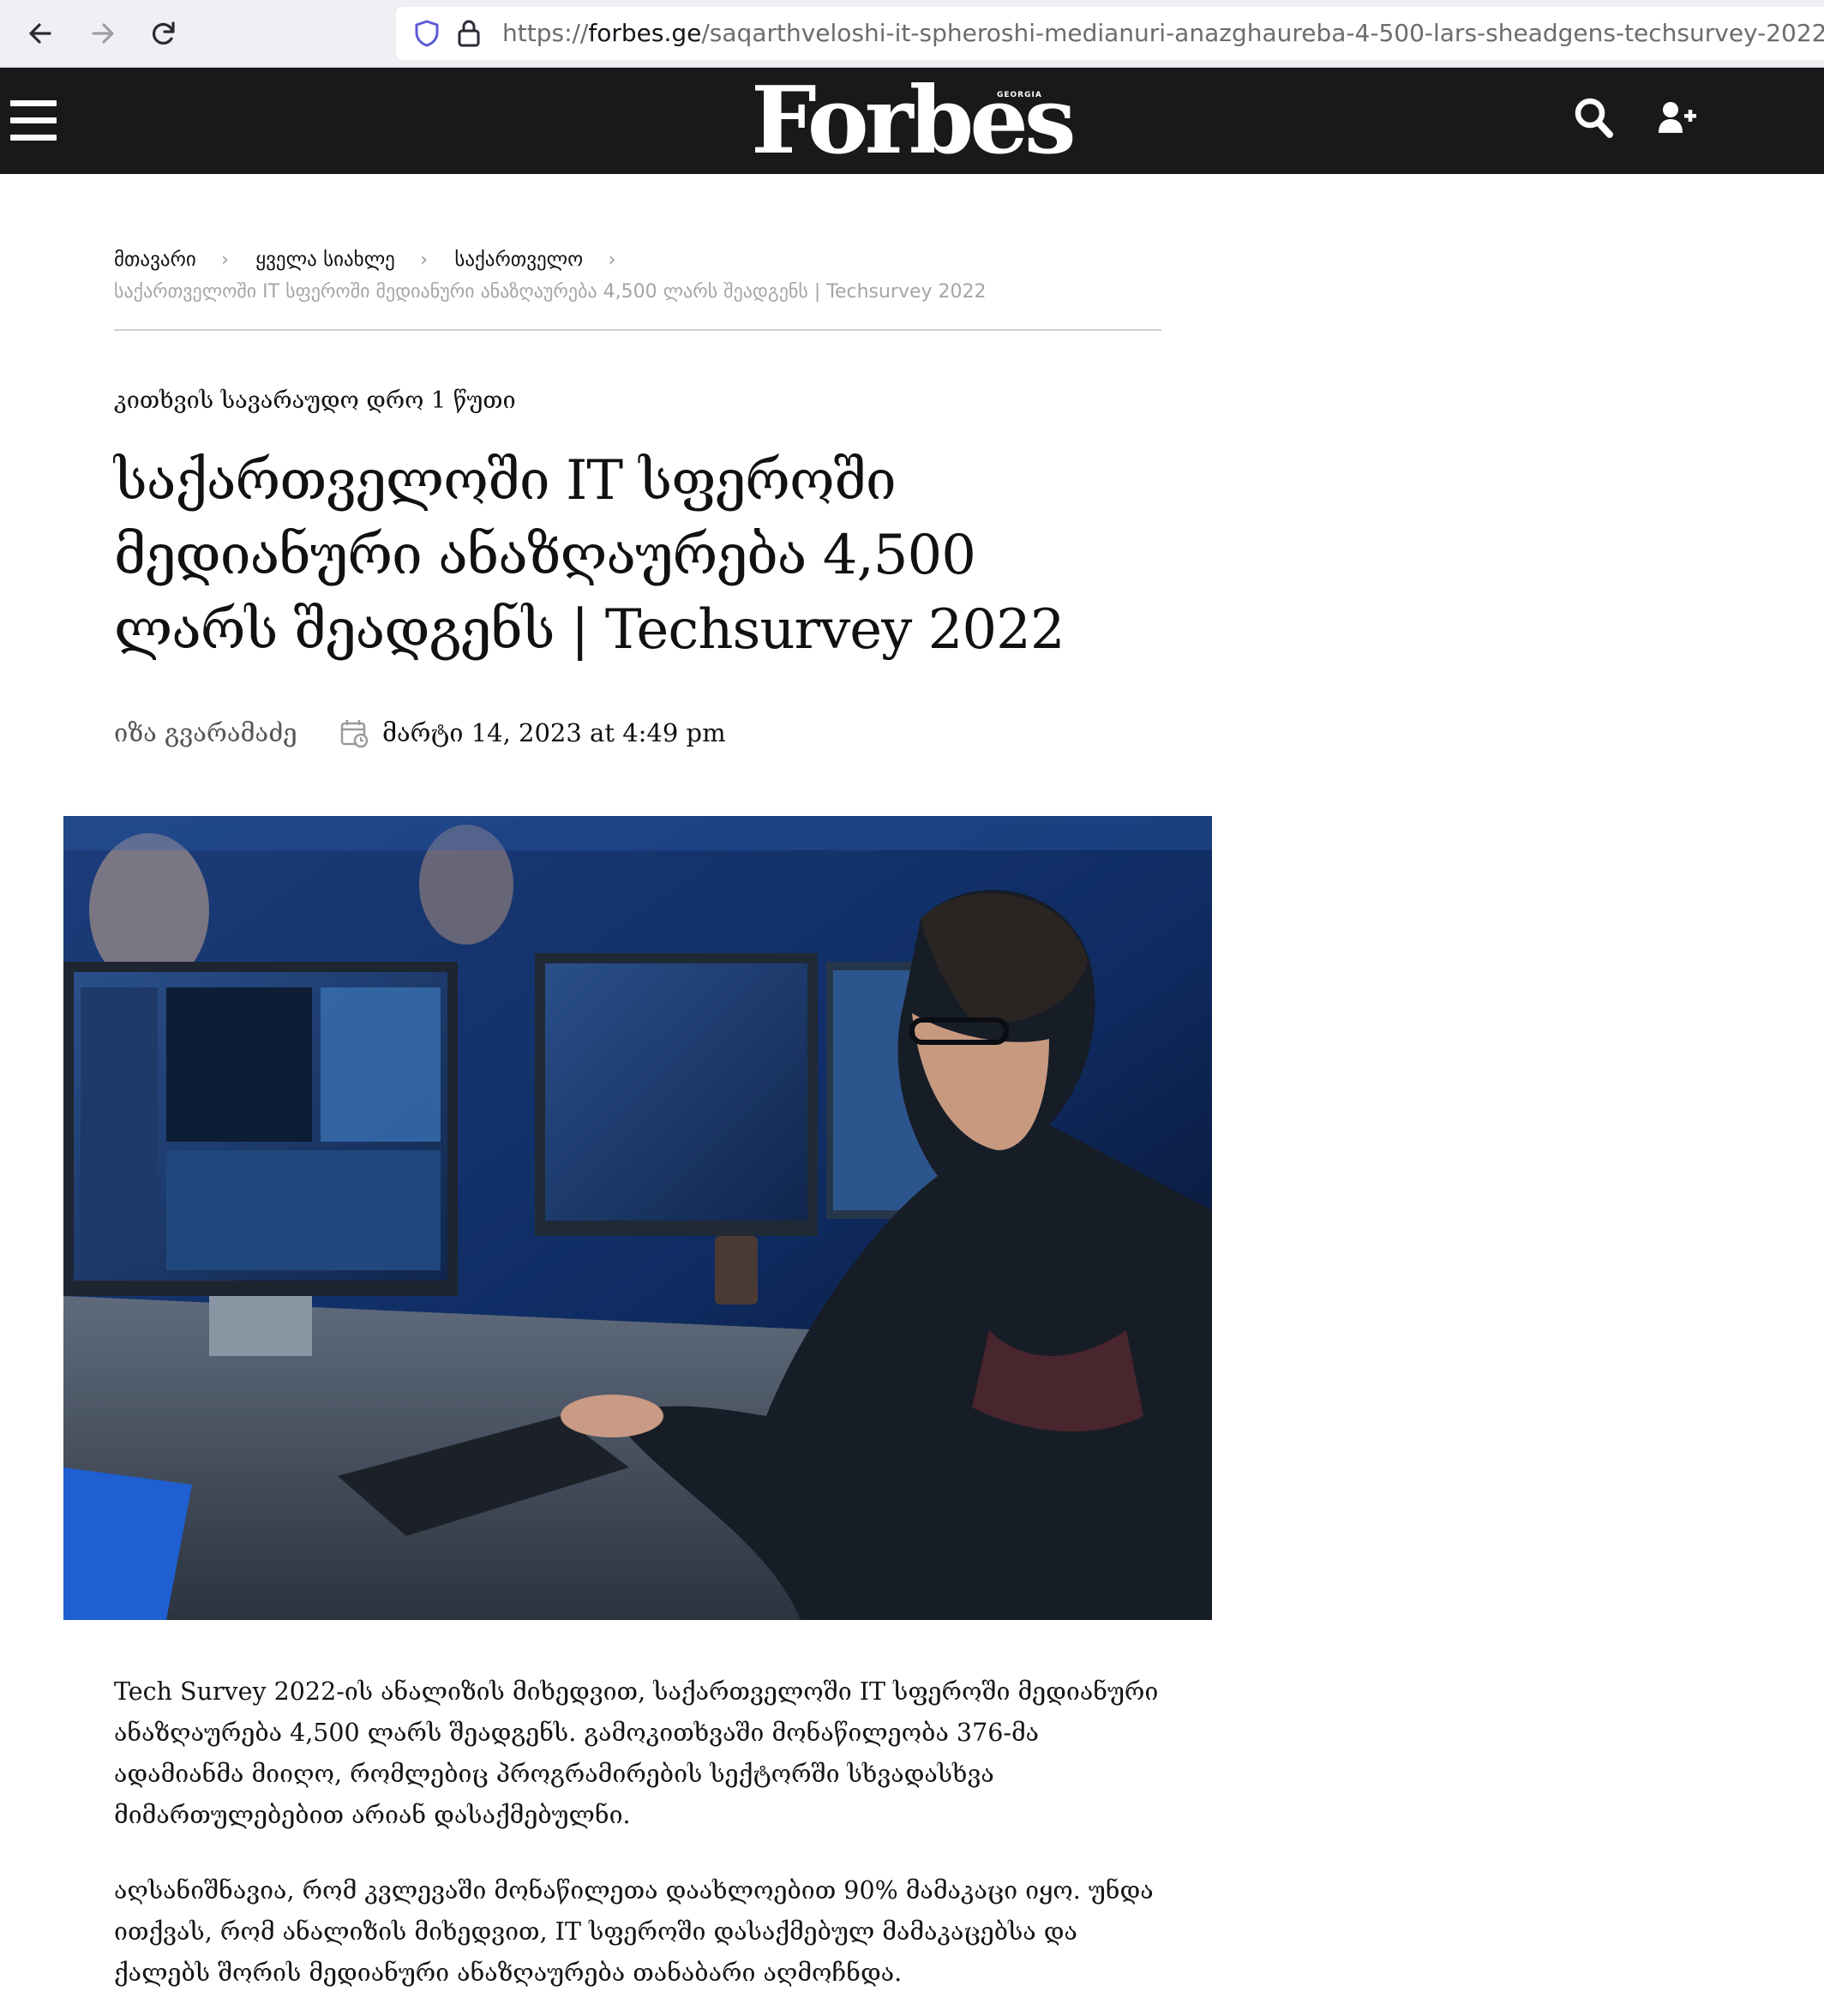 The width and height of the screenshot is (1824, 2016). I want to click on forbes-logo: Forbes, so click(914, 121).